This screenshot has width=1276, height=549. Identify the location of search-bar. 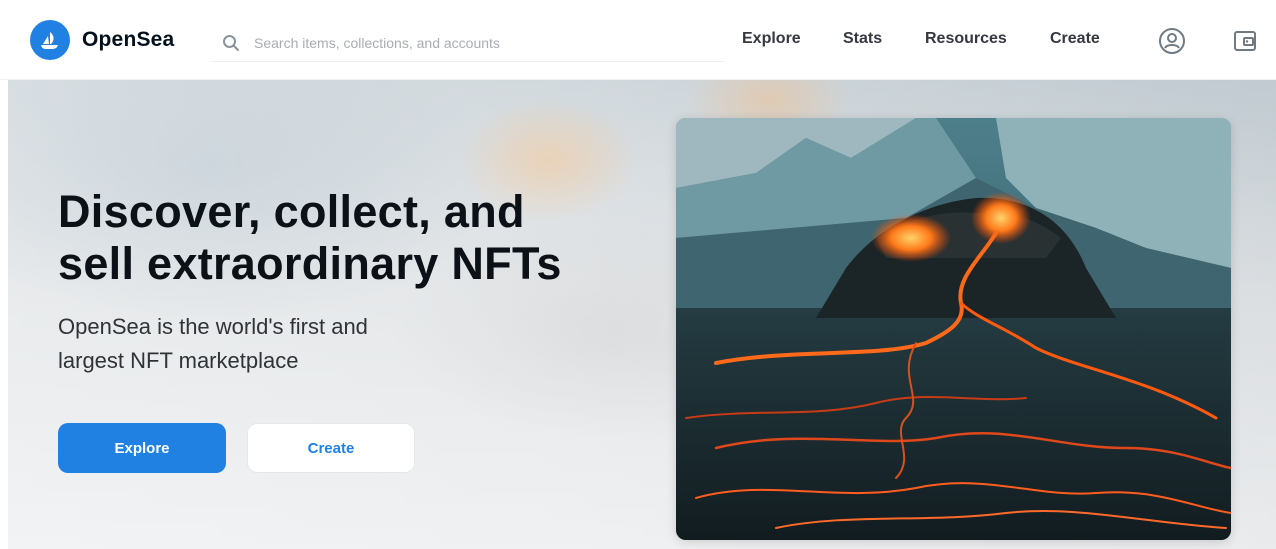
(467, 43).